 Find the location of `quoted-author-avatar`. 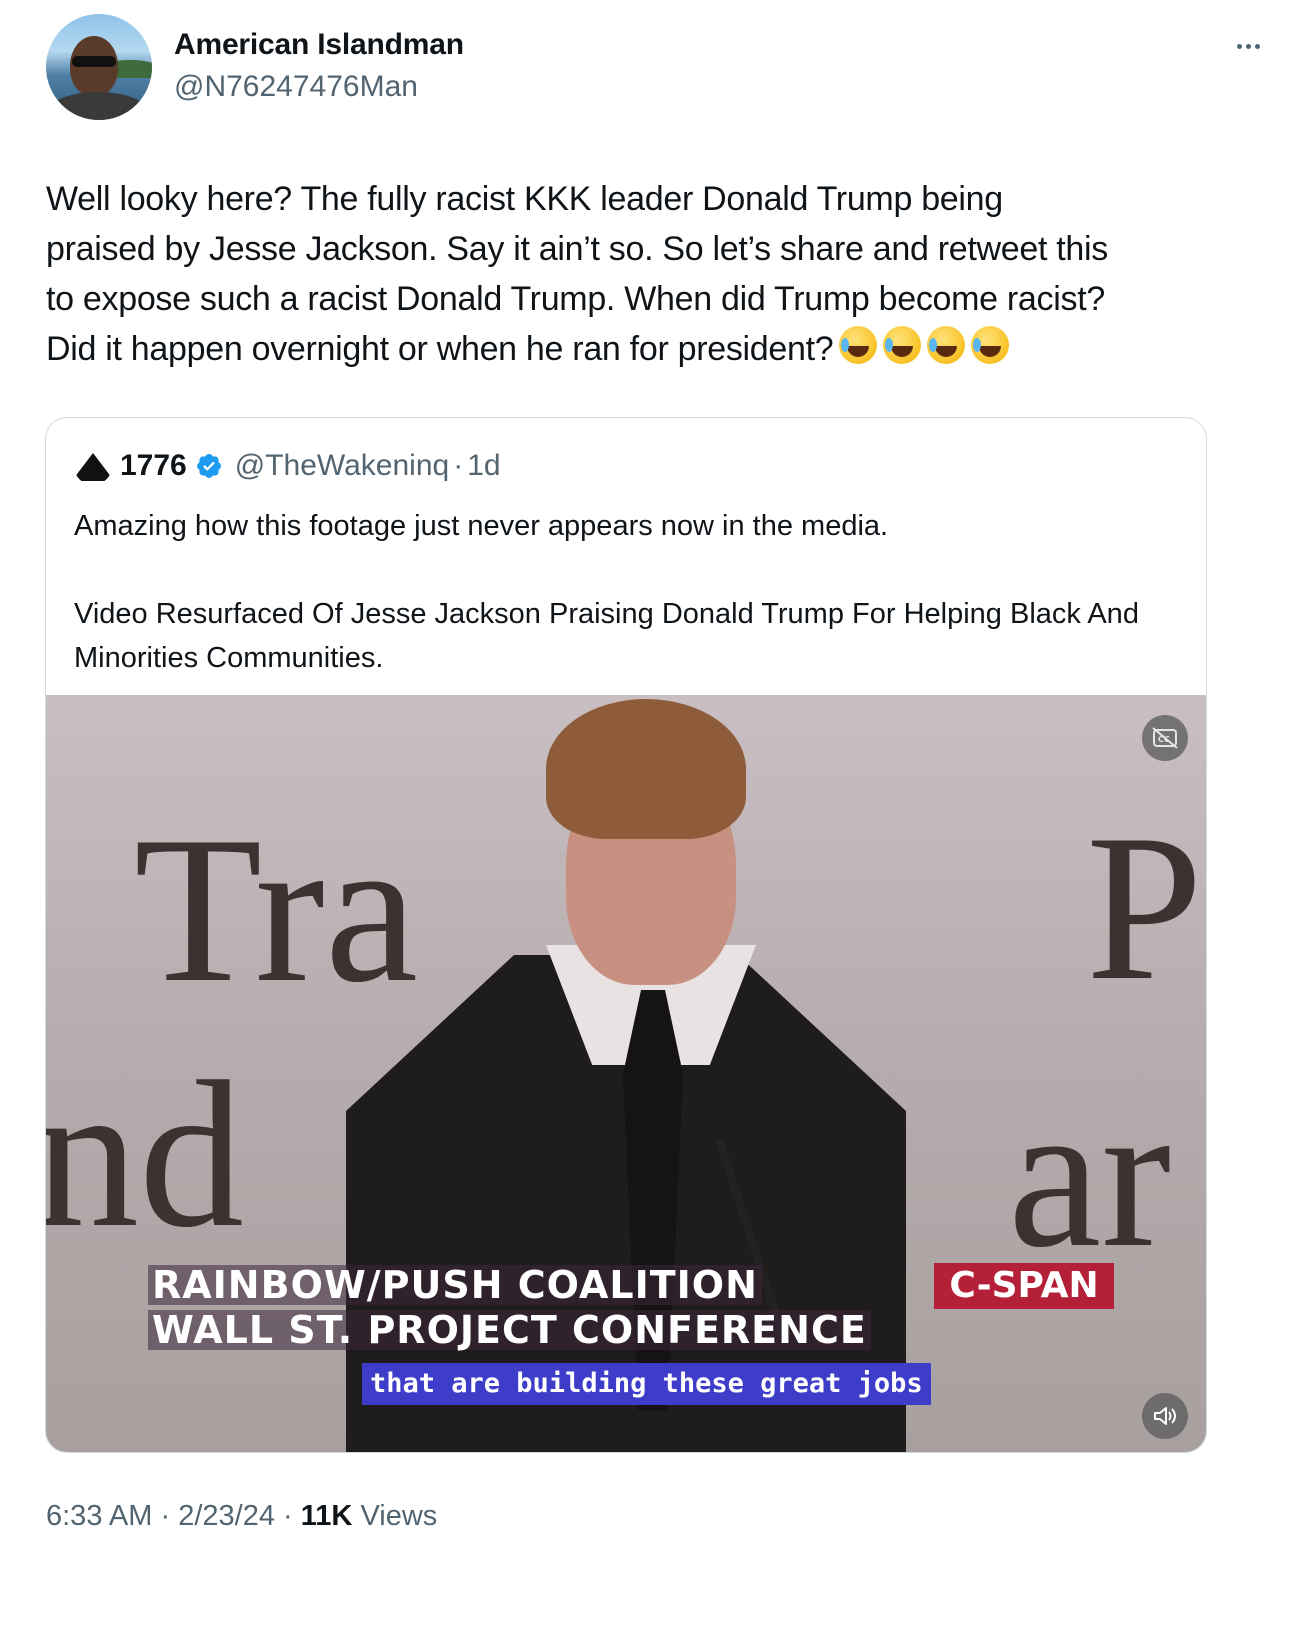

quoted-author-avatar is located at coordinates (93, 466).